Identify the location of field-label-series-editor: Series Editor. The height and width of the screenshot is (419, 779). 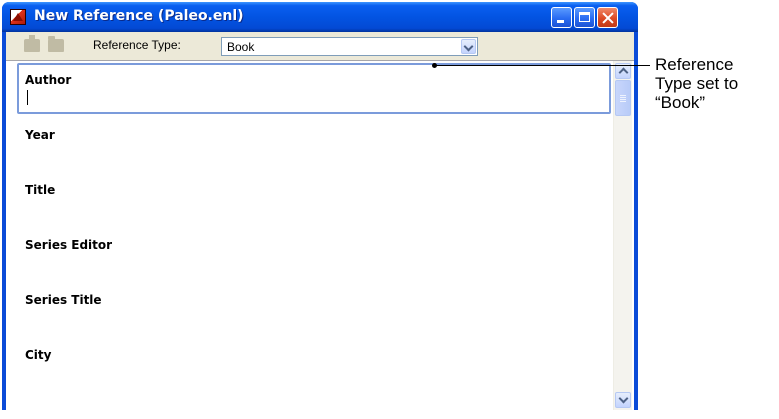
(68, 245).